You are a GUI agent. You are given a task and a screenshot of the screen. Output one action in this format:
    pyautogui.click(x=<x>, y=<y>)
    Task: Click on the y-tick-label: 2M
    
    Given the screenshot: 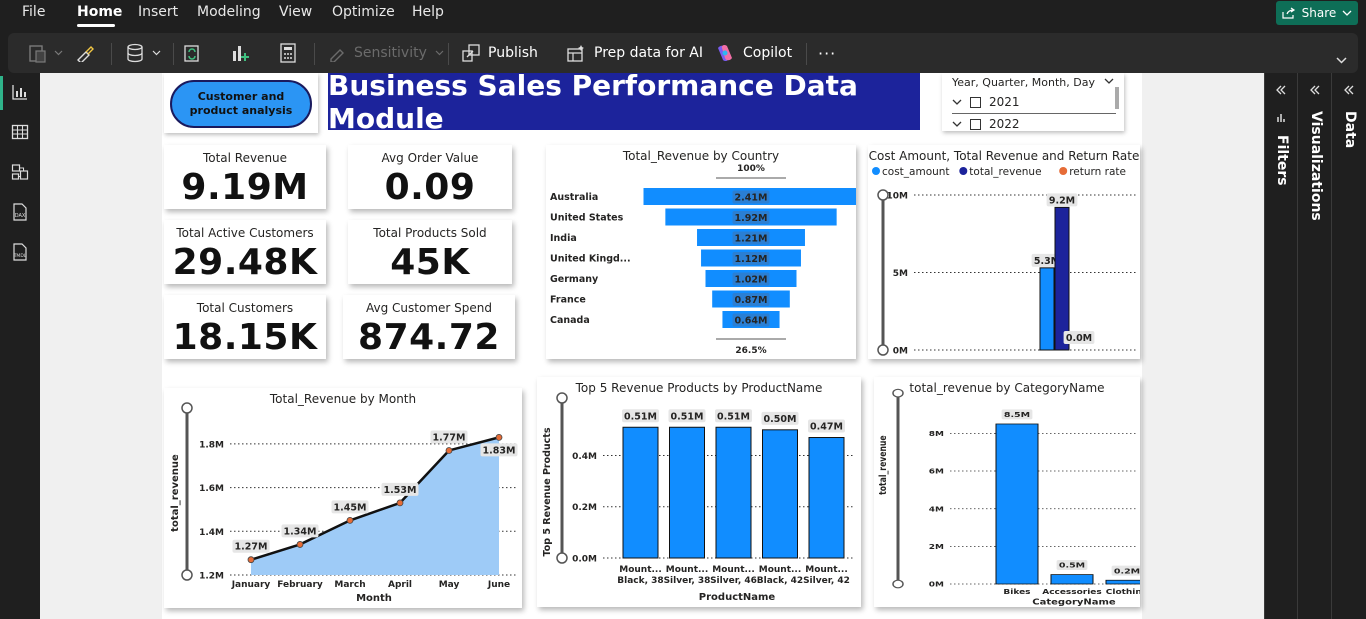 What is the action you would take?
    pyautogui.click(x=936, y=547)
    